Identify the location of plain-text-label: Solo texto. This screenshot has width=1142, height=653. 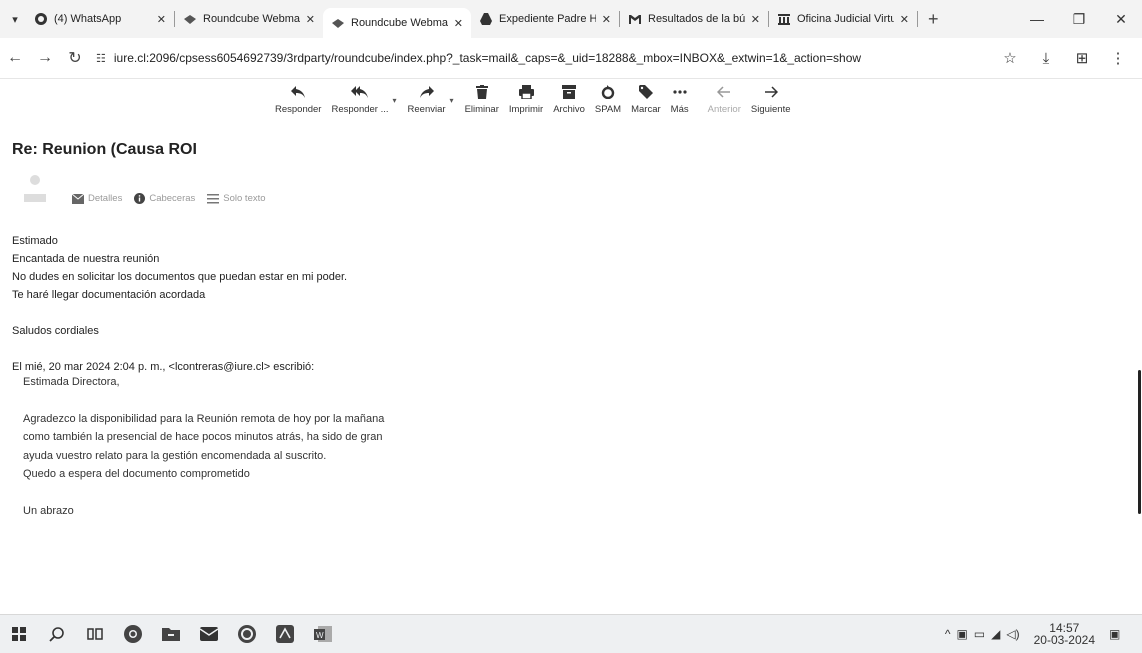
(244, 198).